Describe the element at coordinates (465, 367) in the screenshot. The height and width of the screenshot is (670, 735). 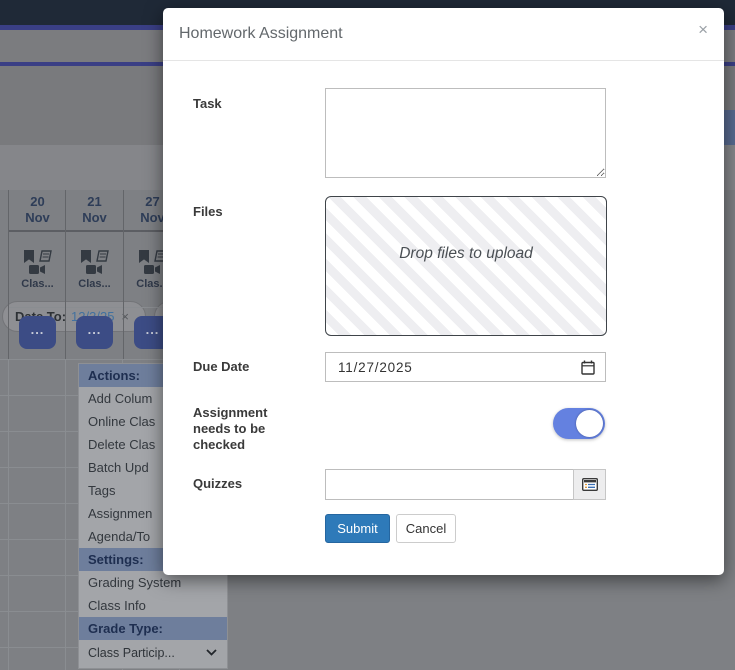
I see `due-date-input: 11/27/2025` at that location.